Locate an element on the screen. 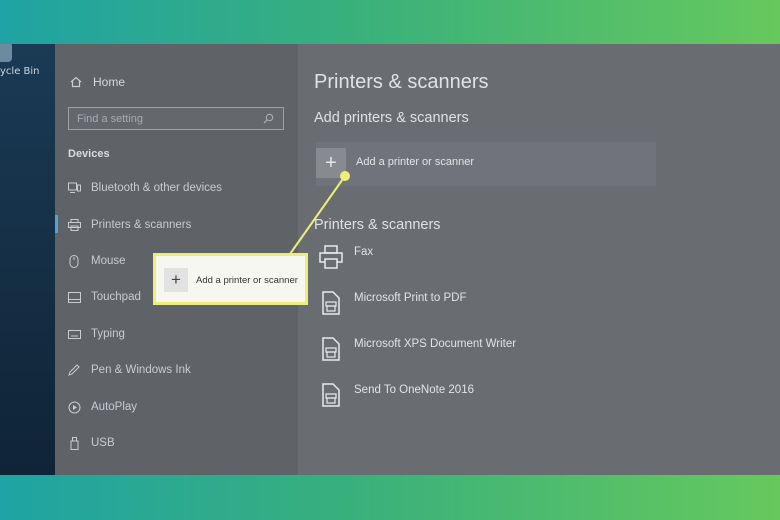  sidebar-item-typing: Typing is located at coordinates (96, 334).